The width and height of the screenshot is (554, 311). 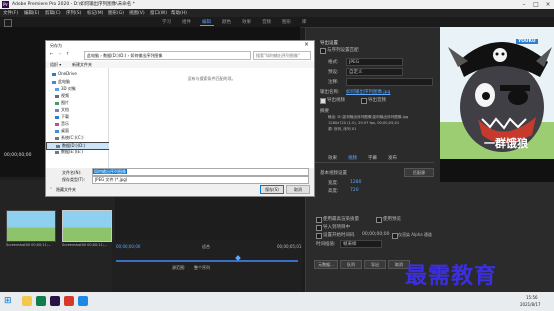 I want to click on use-previews-checkbox, so click(x=379, y=220).